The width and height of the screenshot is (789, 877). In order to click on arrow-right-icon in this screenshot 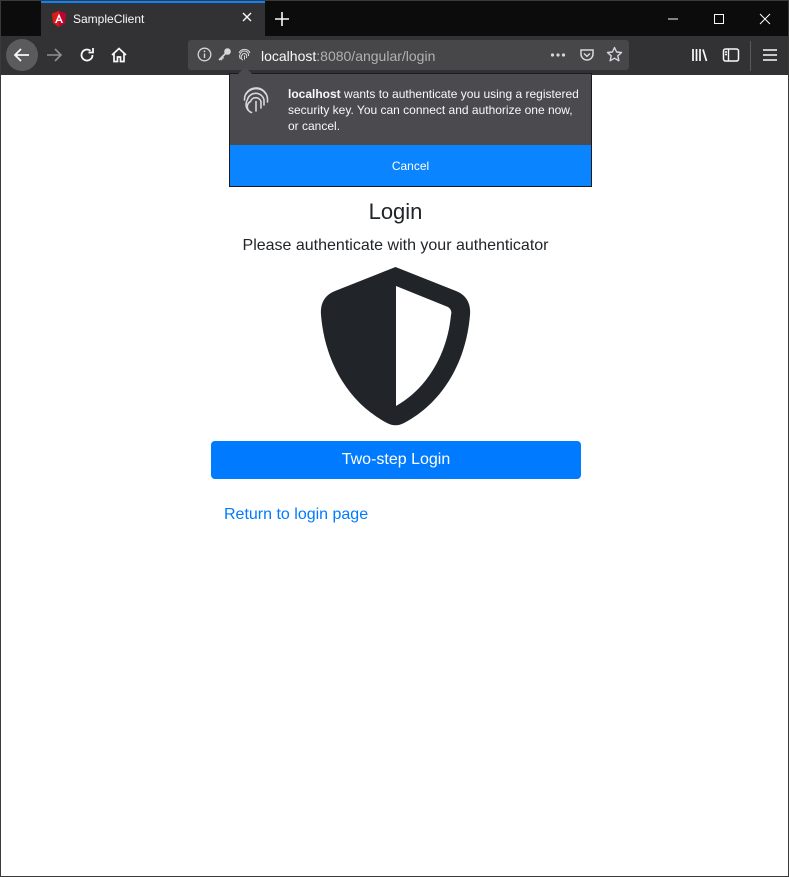, I will do `click(55, 55)`.